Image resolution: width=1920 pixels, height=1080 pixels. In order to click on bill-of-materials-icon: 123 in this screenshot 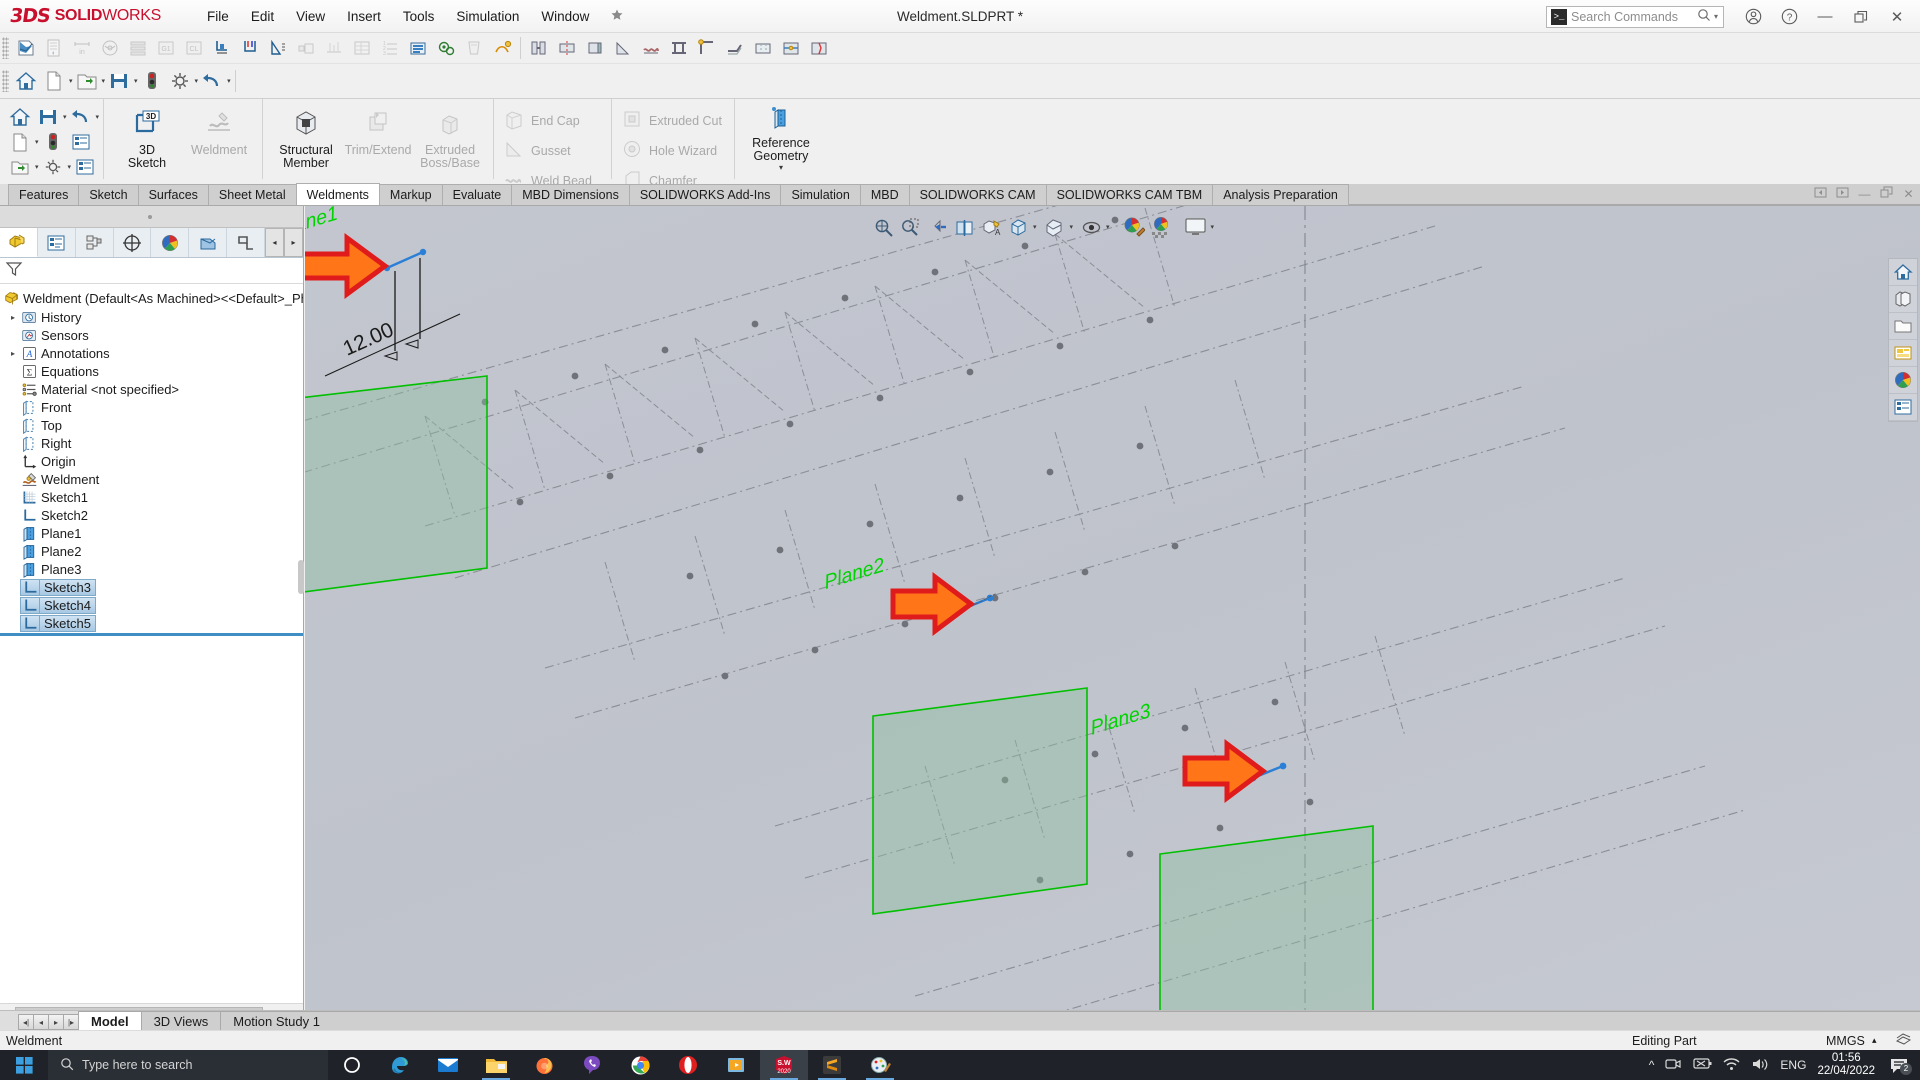, I will do `click(390, 48)`.